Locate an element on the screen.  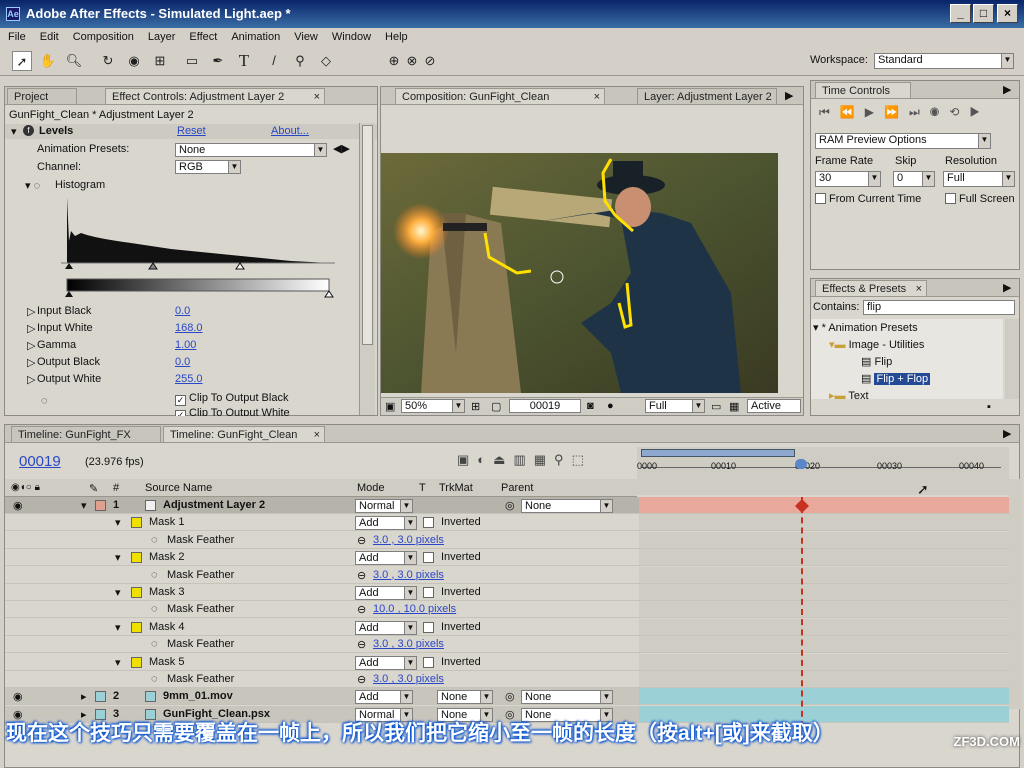
clip-black-checkbox: ✓ Clip To Output Black is located at coordinates (231, 399).